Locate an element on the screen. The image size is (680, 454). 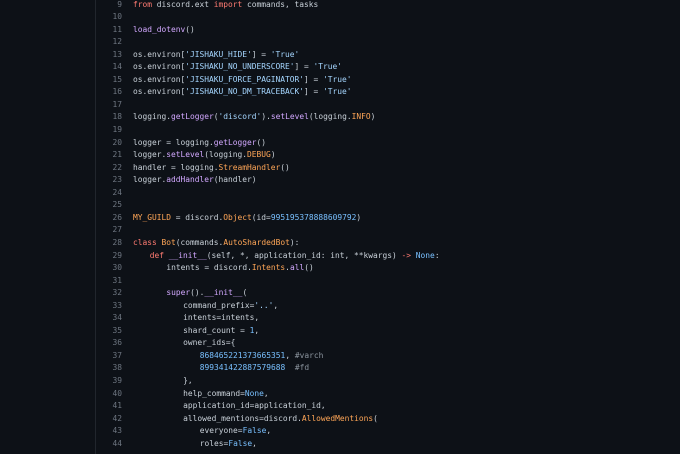
code-line: 33 command_prefix='..', is located at coordinates (340, 306).